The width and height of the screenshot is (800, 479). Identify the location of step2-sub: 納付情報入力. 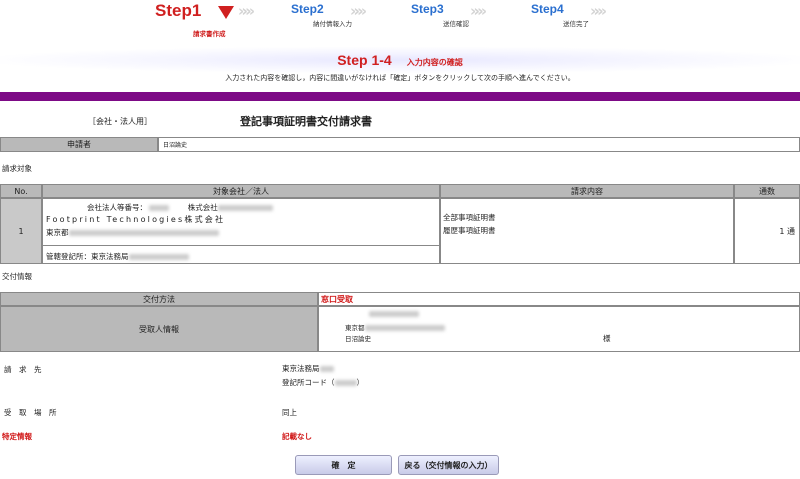
(332, 24).